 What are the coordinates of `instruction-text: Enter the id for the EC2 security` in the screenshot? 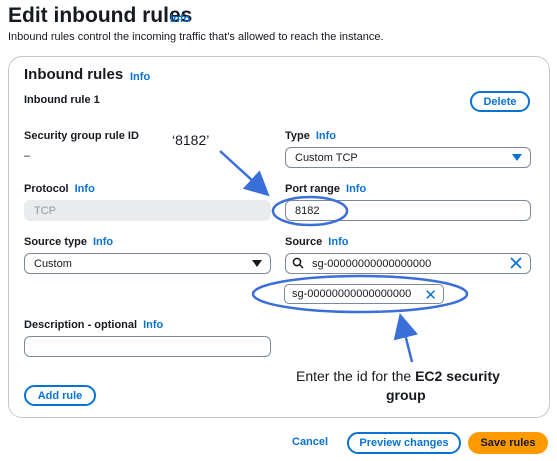 It's located at (398, 376).